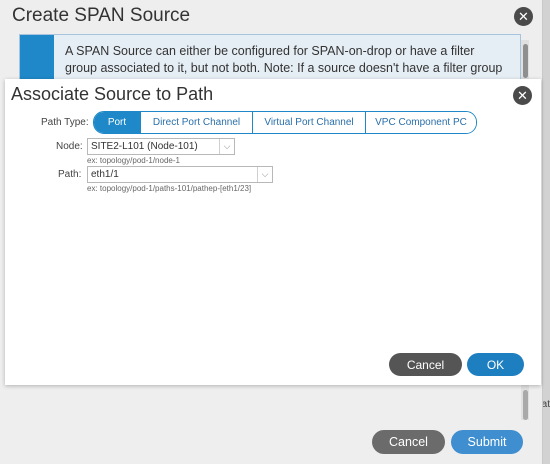 This screenshot has height=464, width=550. What do you see at coordinates (144, 146) in the screenshot?
I see `node-value: SITE2-L101 (Node-101)` at bounding box center [144, 146].